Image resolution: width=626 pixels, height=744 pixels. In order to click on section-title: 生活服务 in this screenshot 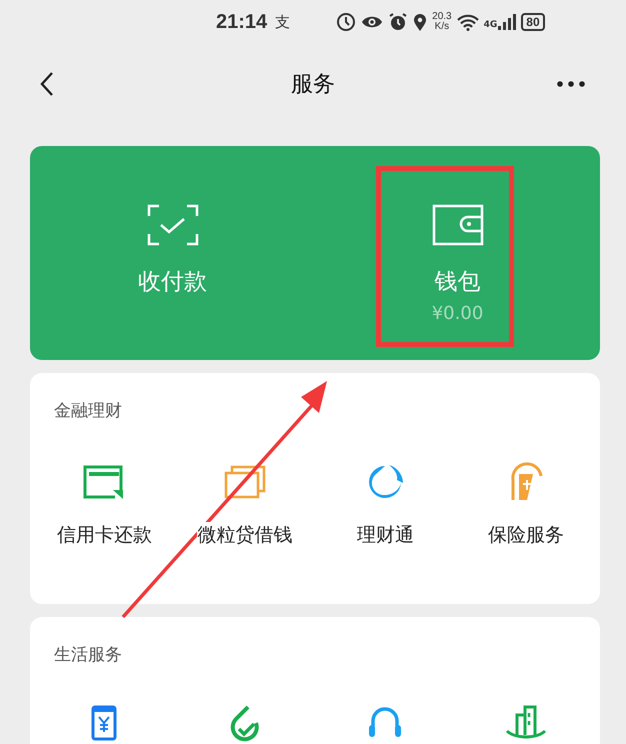, I will do `click(88, 655)`.